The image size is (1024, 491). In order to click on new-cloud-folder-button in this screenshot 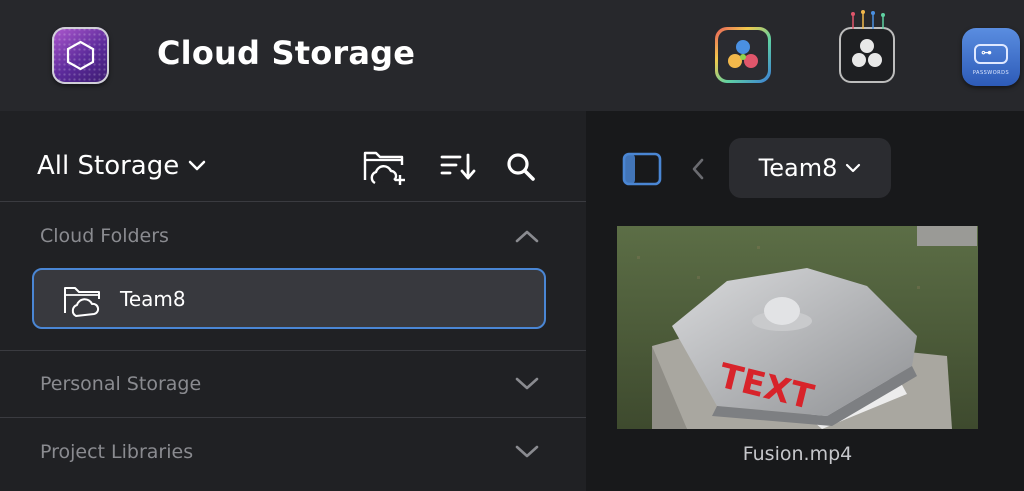, I will do `click(386, 167)`.